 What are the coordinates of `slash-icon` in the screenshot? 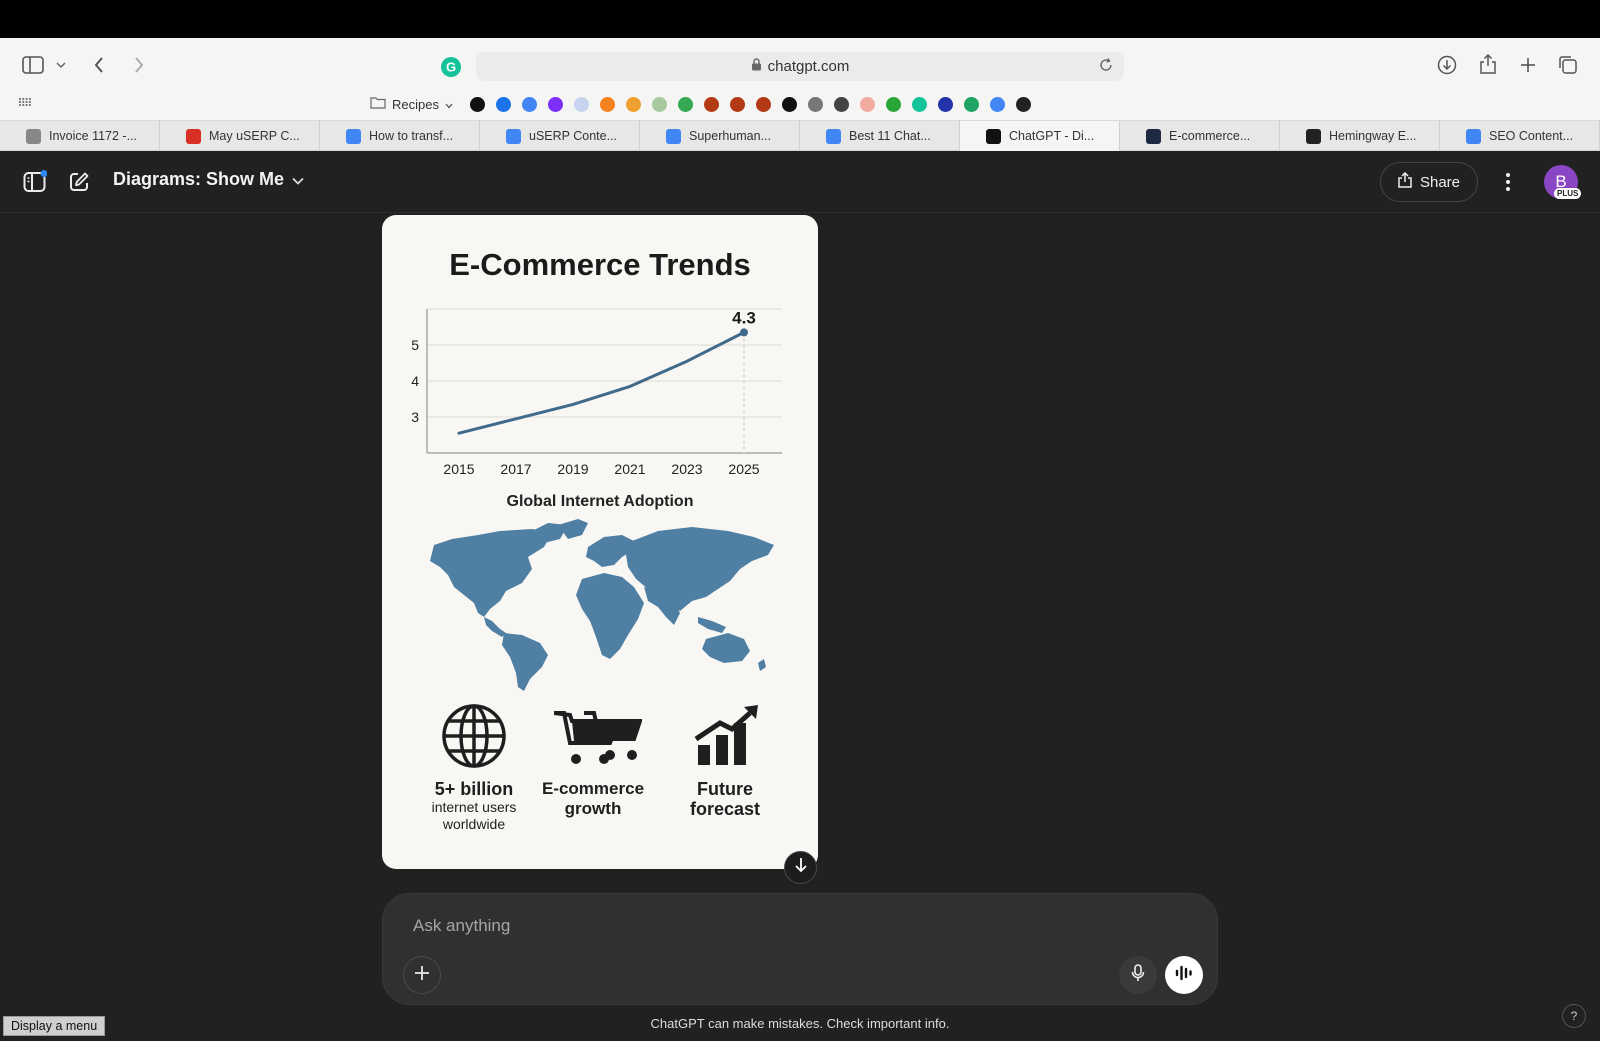 It's located at (556, 104).